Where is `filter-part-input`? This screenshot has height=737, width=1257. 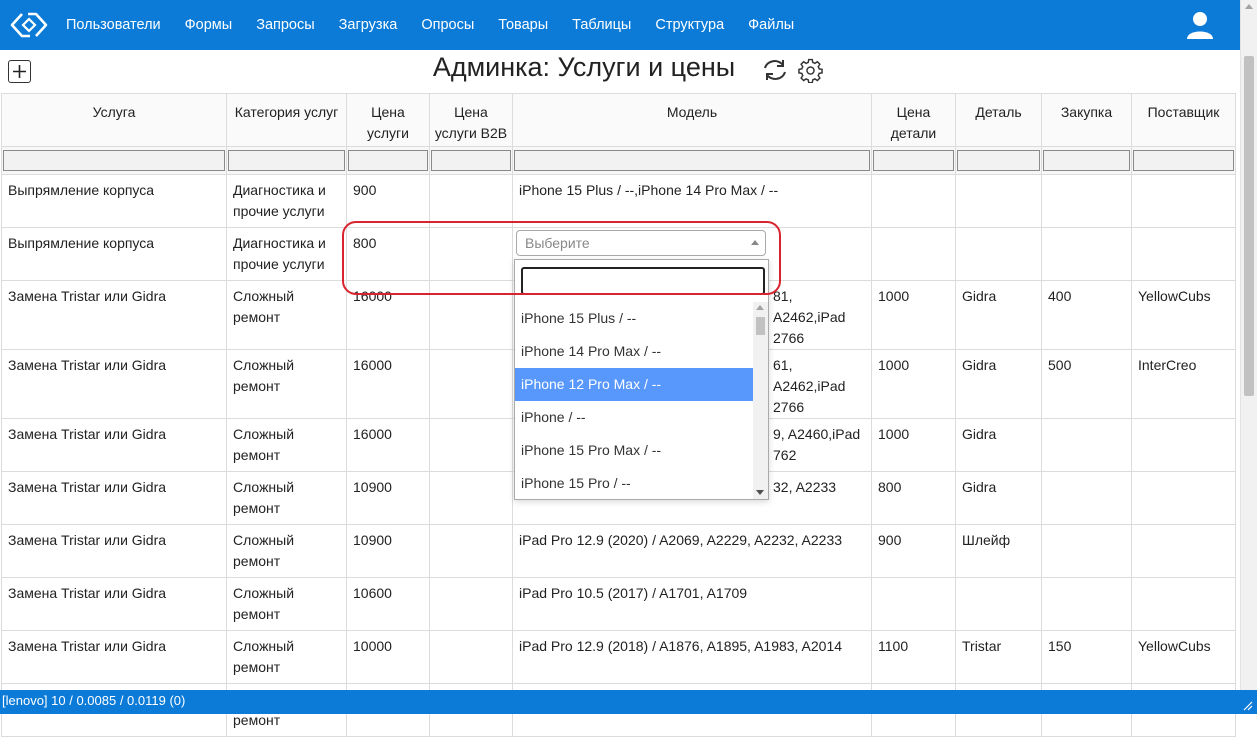 filter-part-input is located at coordinates (998, 160).